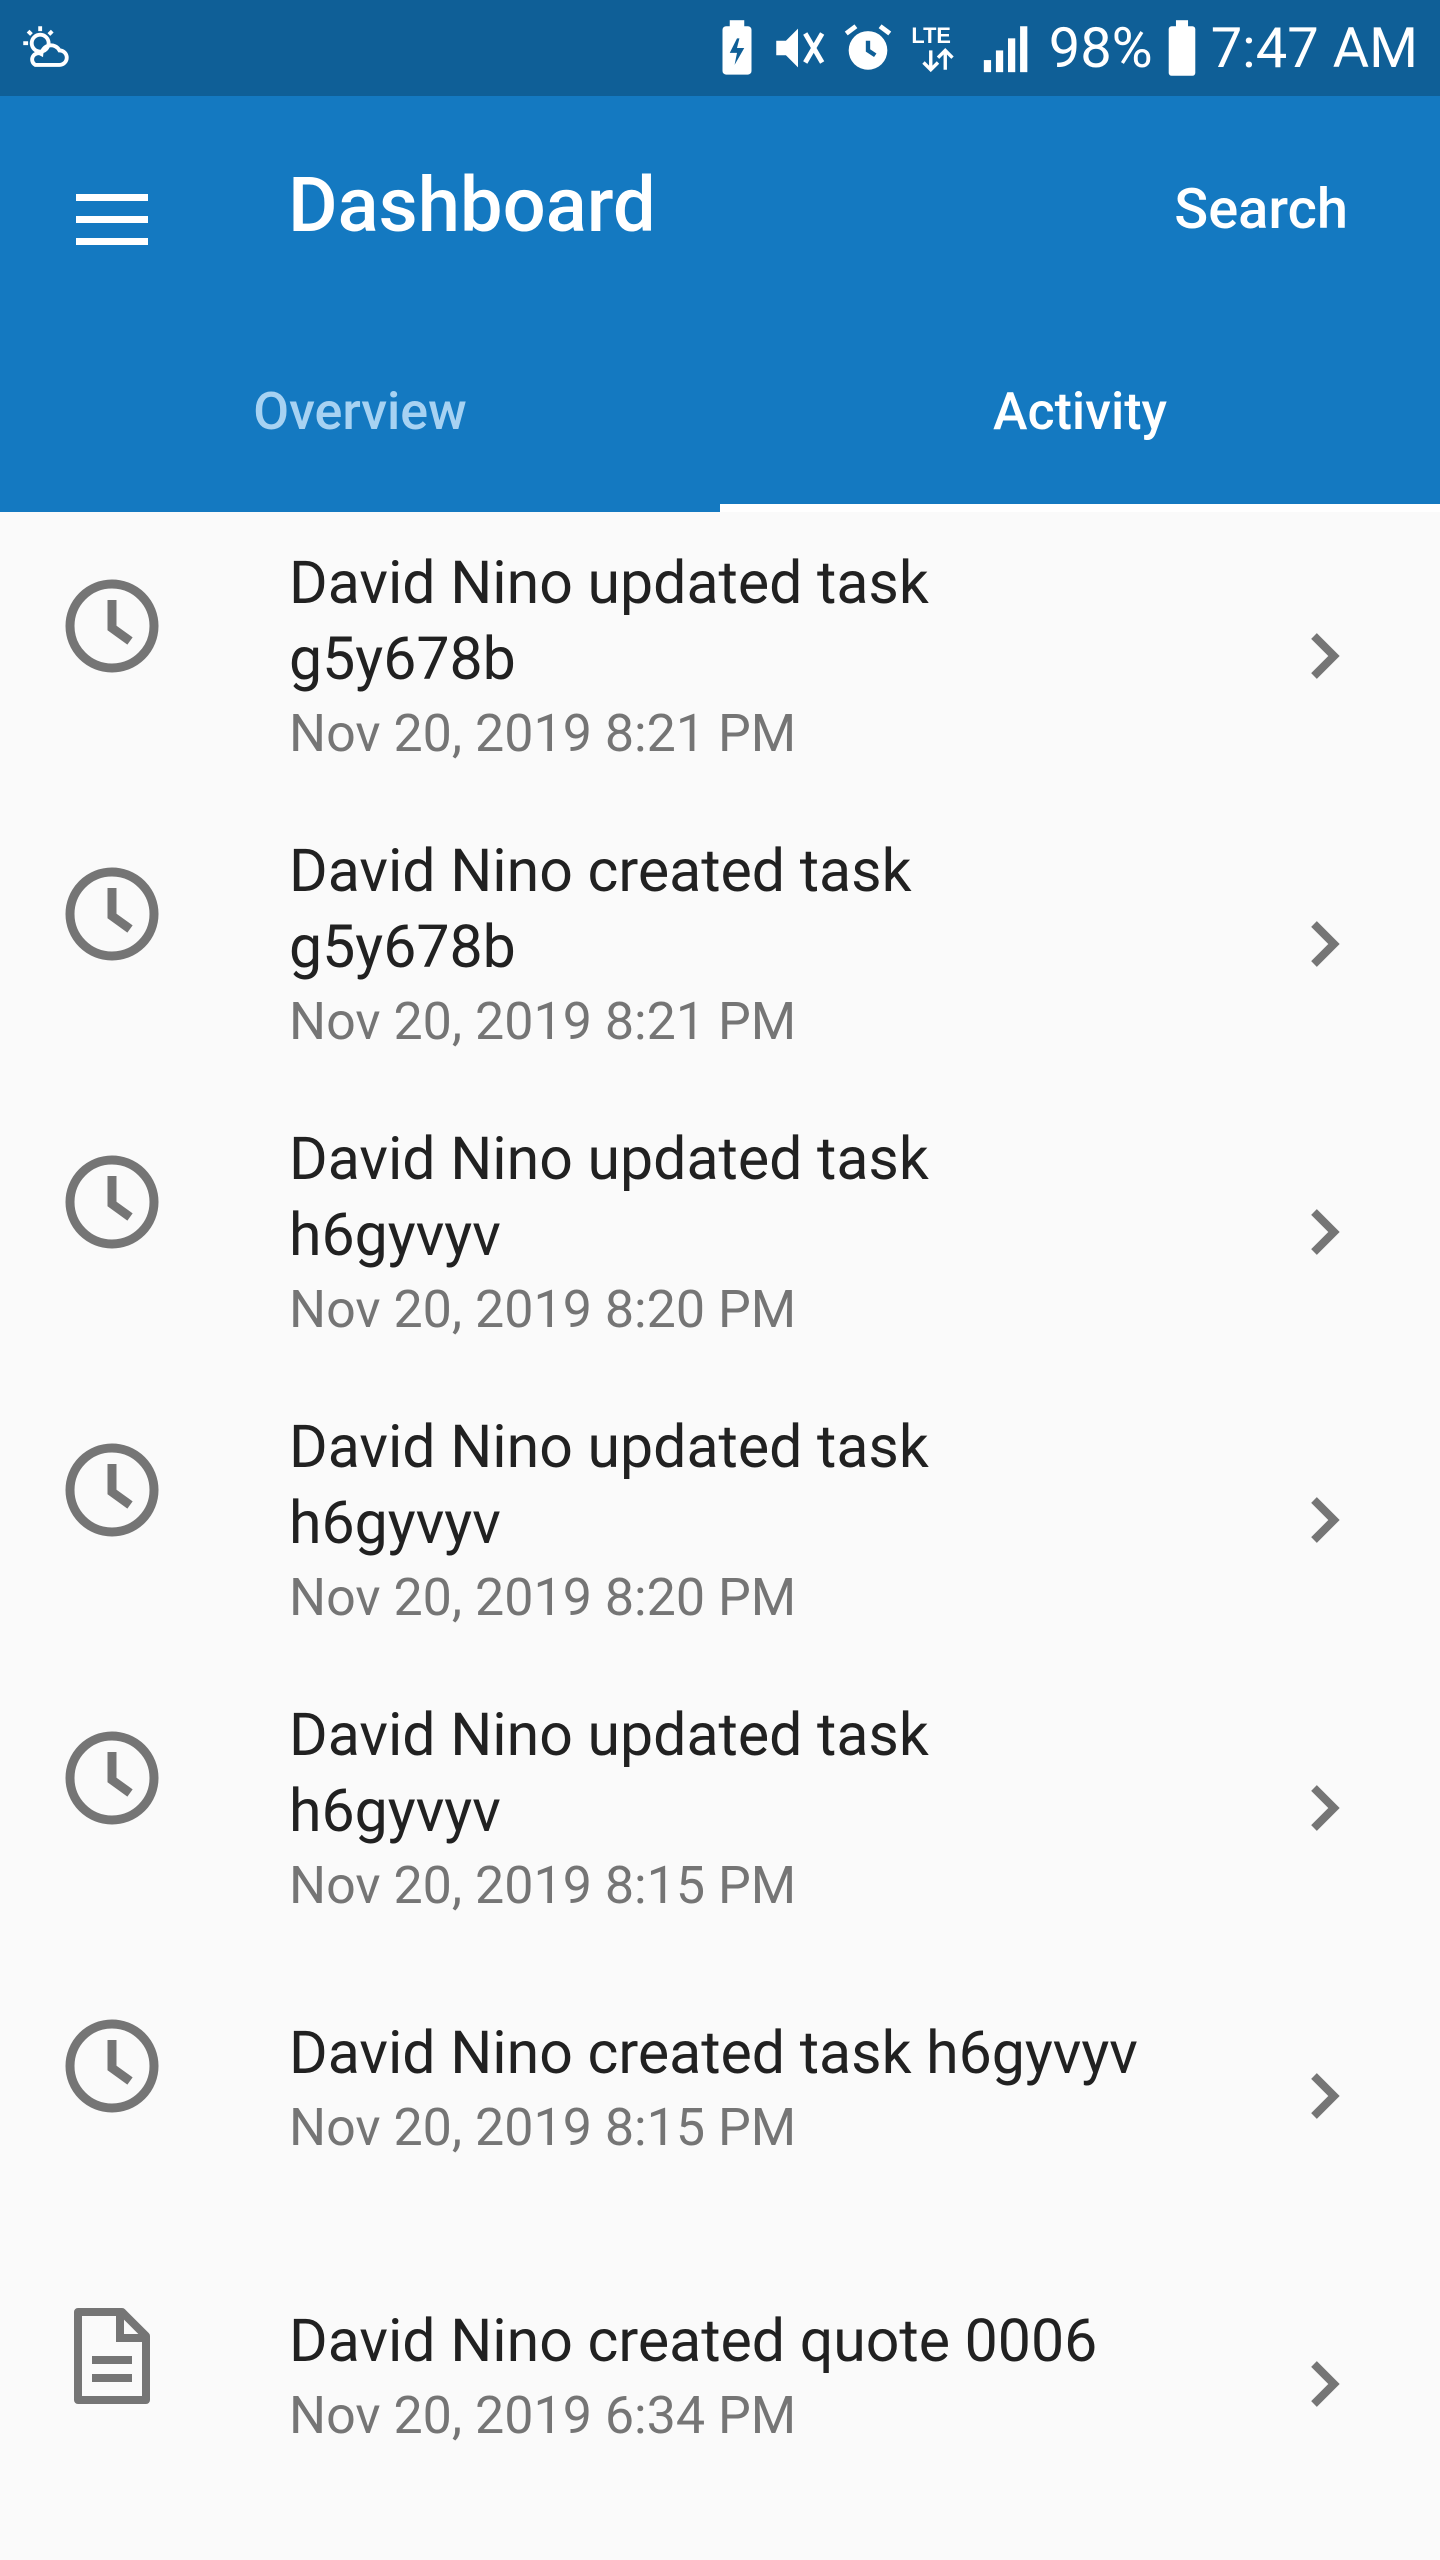 This screenshot has height=2560, width=1440. What do you see at coordinates (737, 48) in the screenshot?
I see `battery-saver-icon` at bounding box center [737, 48].